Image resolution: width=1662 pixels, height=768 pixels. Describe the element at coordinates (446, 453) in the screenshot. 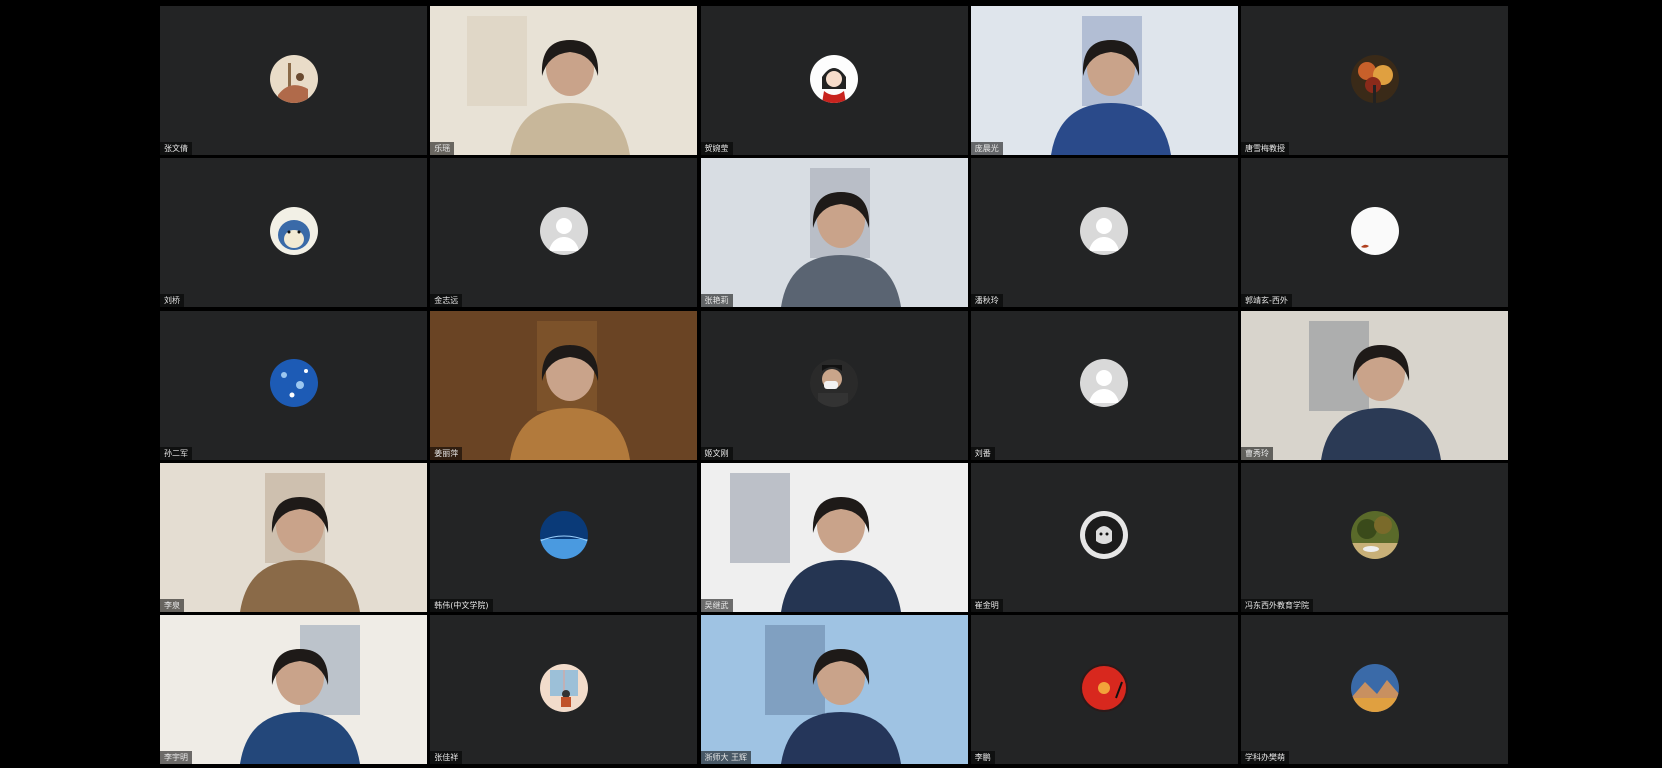

I see `participant-name-label: 姜丽萍` at that location.